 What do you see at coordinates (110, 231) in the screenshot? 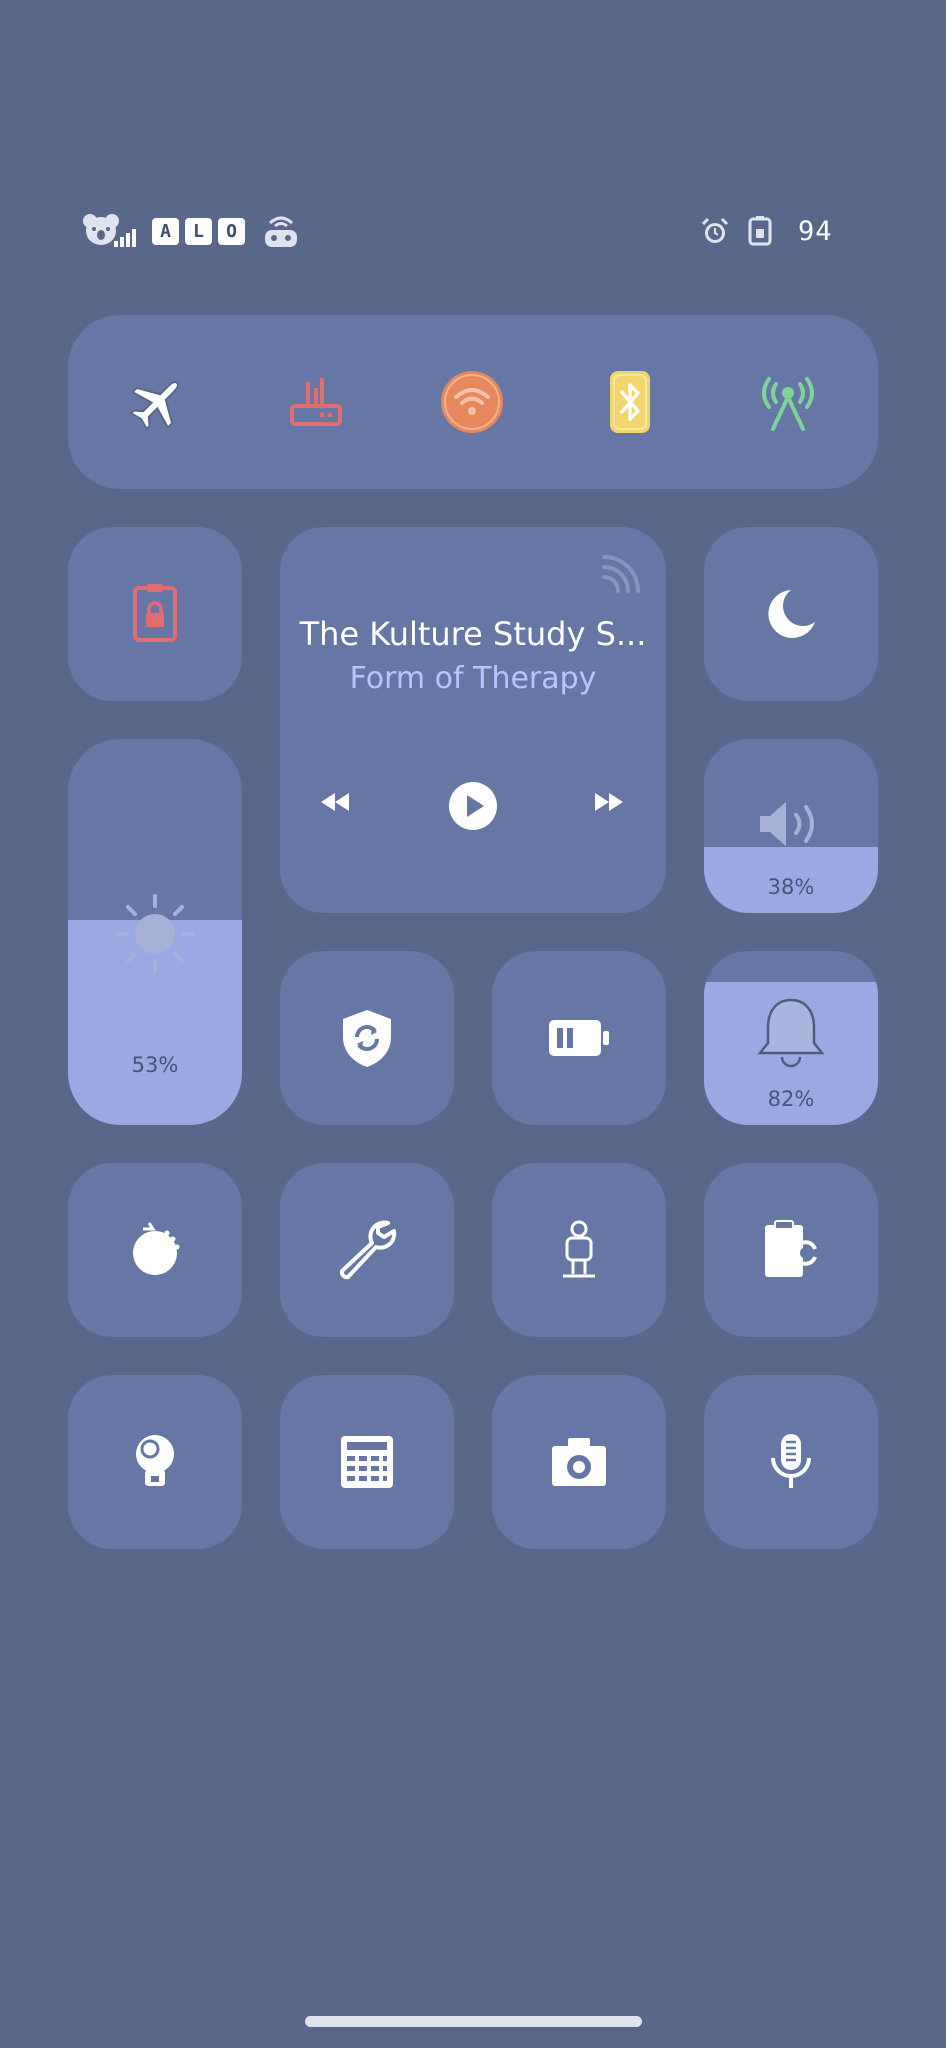
I see `koala-signal-icon` at bounding box center [110, 231].